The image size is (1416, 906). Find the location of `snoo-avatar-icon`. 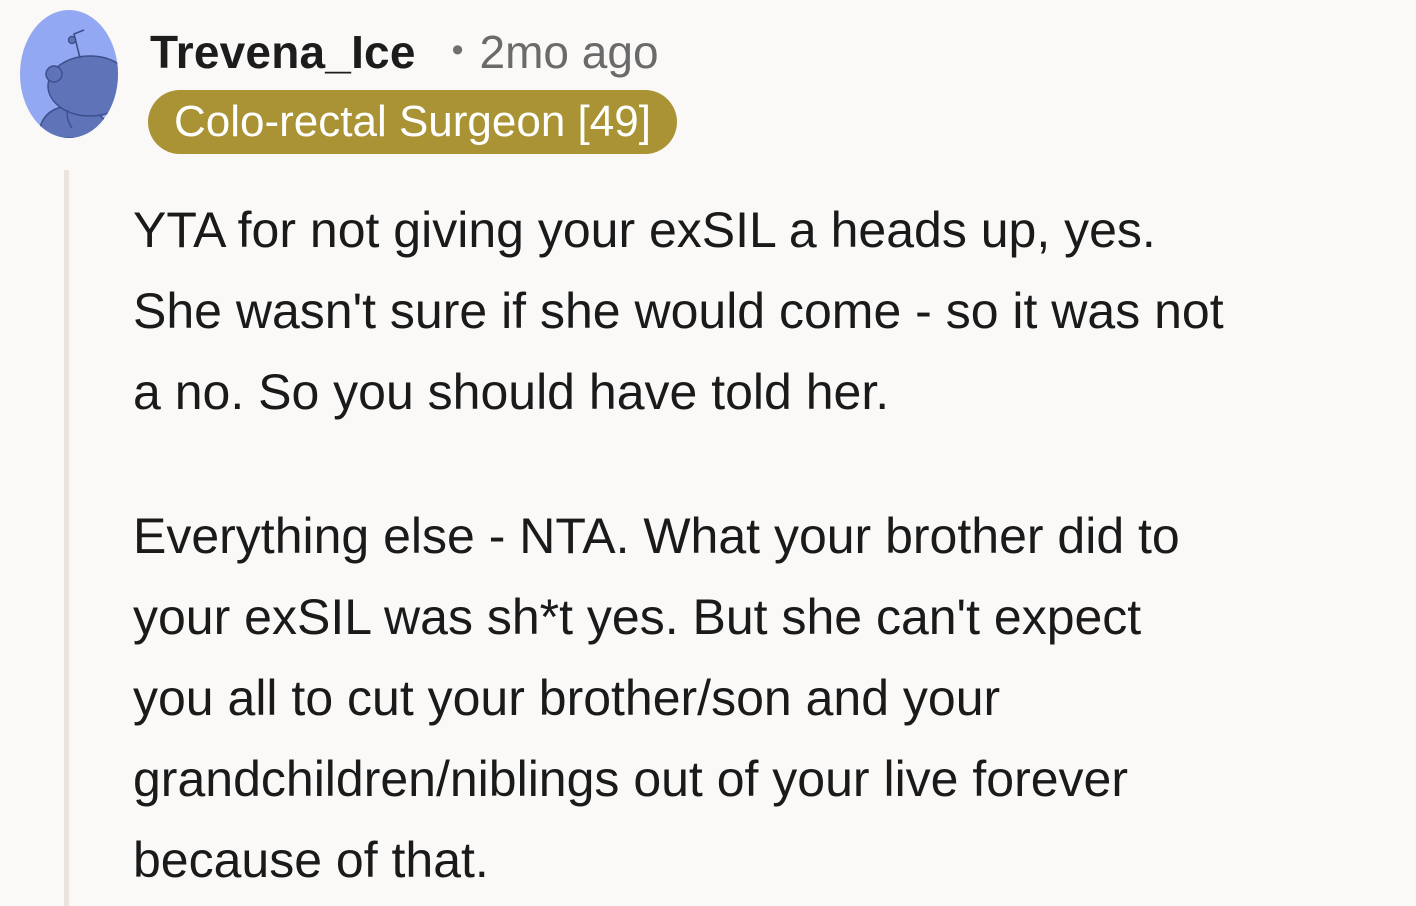

snoo-avatar-icon is located at coordinates (69, 74).